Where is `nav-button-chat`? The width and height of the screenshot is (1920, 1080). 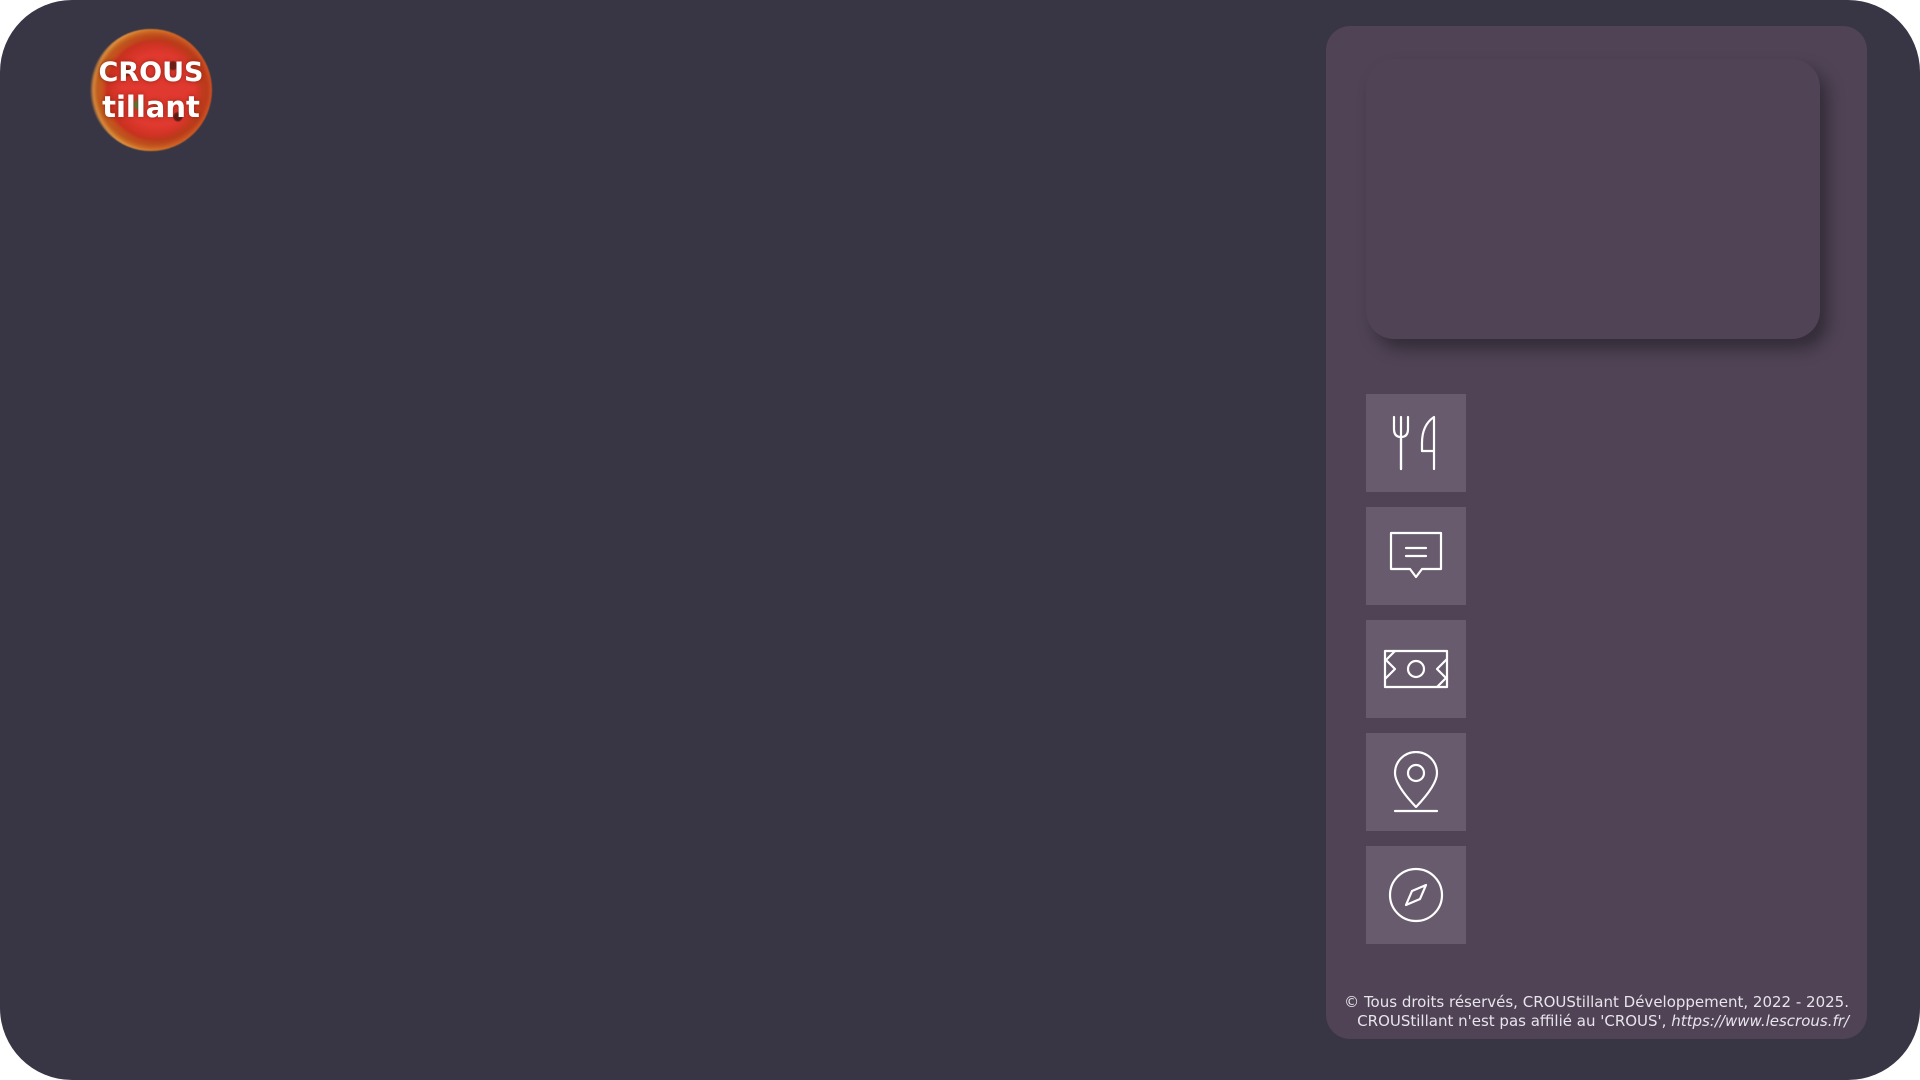
nav-button-chat is located at coordinates (1416, 556).